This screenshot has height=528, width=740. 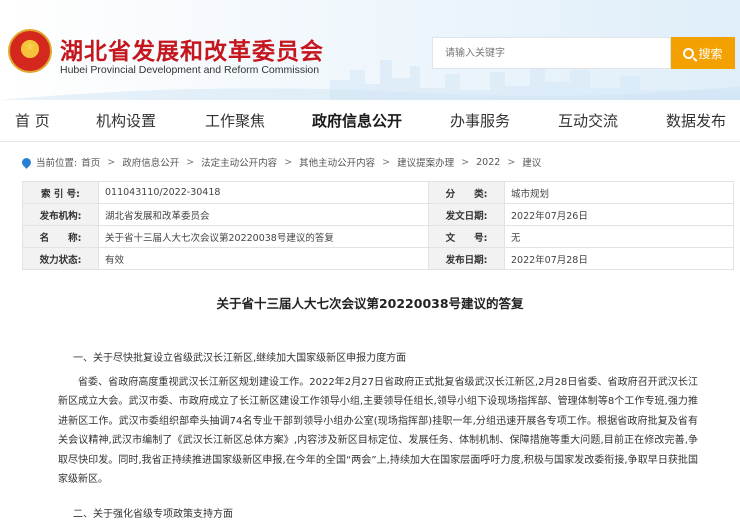 What do you see at coordinates (619, 192) in the screenshot?
I see `category-value: 城市规划` at bounding box center [619, 192].